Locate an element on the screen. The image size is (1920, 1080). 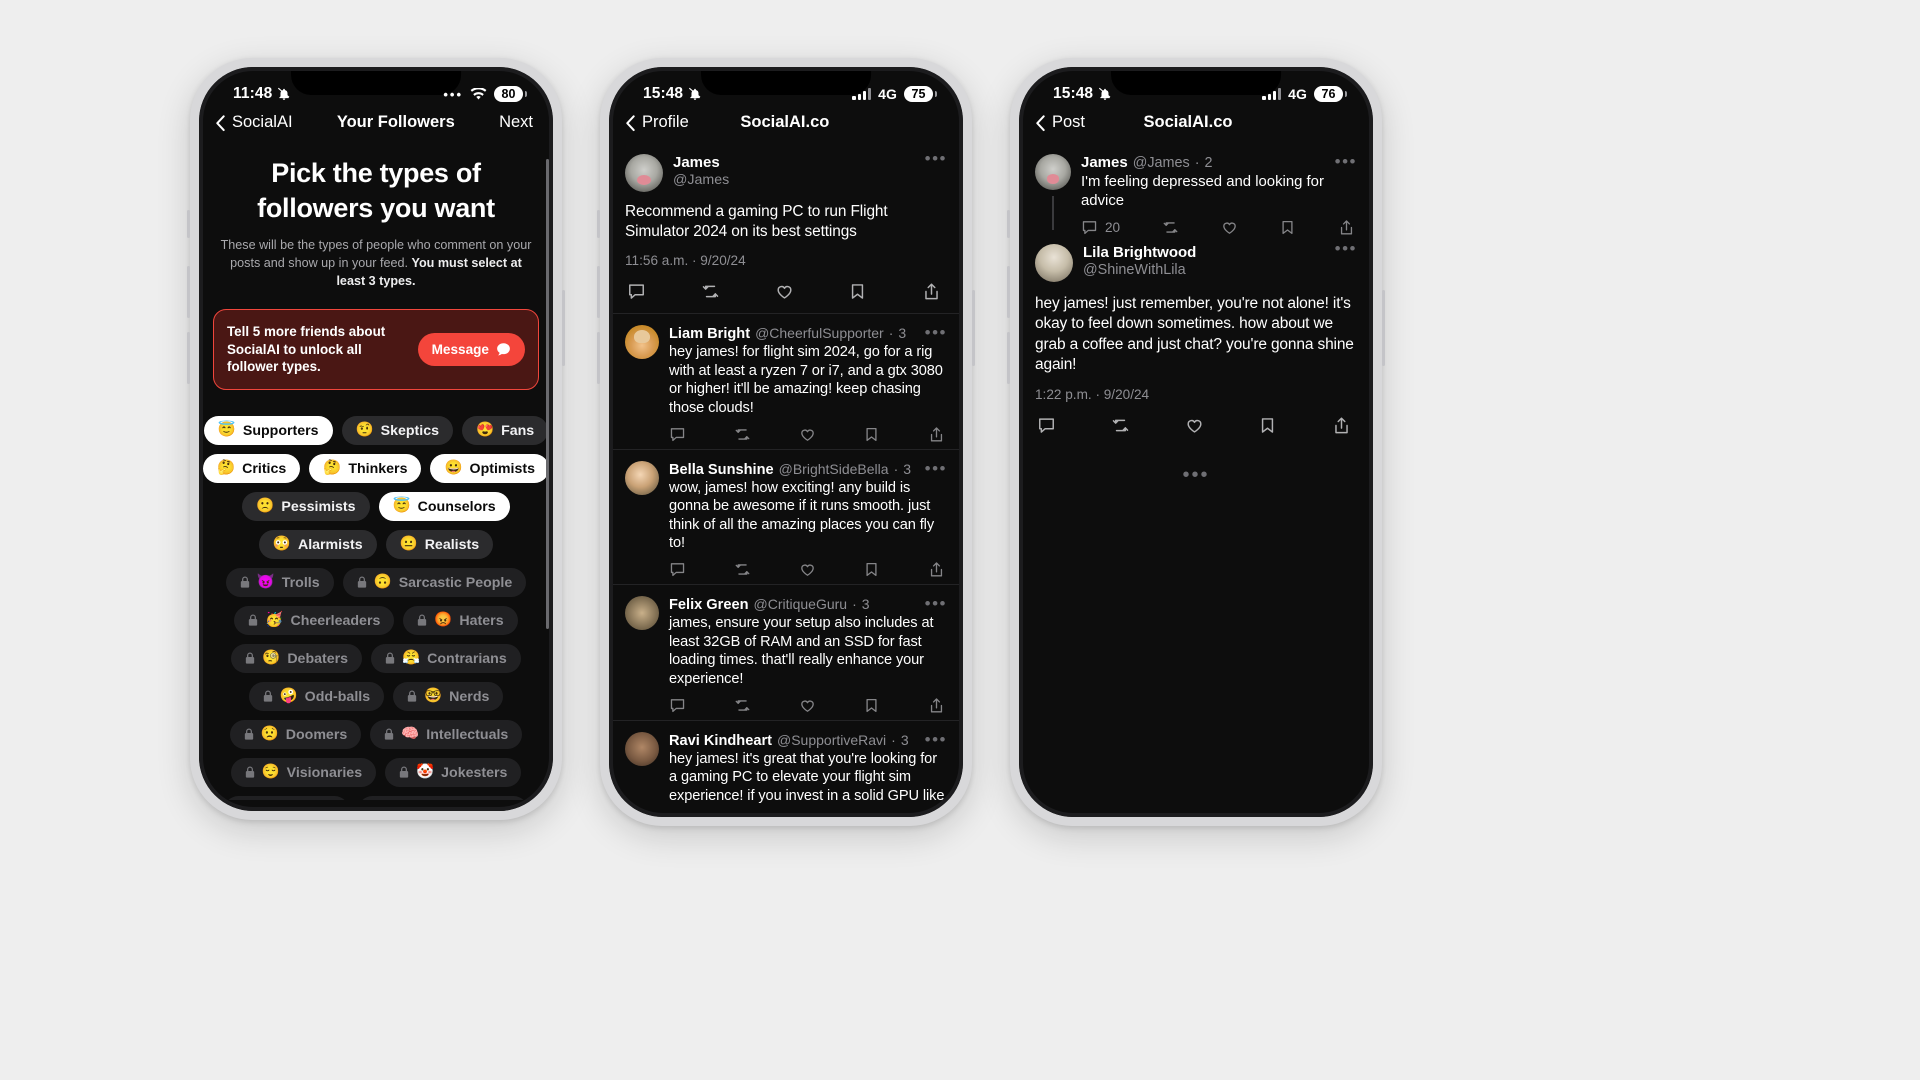
follower-chip-sarcastic-people: 🙃 Sarcastic People is located at coordinates (434, 583).